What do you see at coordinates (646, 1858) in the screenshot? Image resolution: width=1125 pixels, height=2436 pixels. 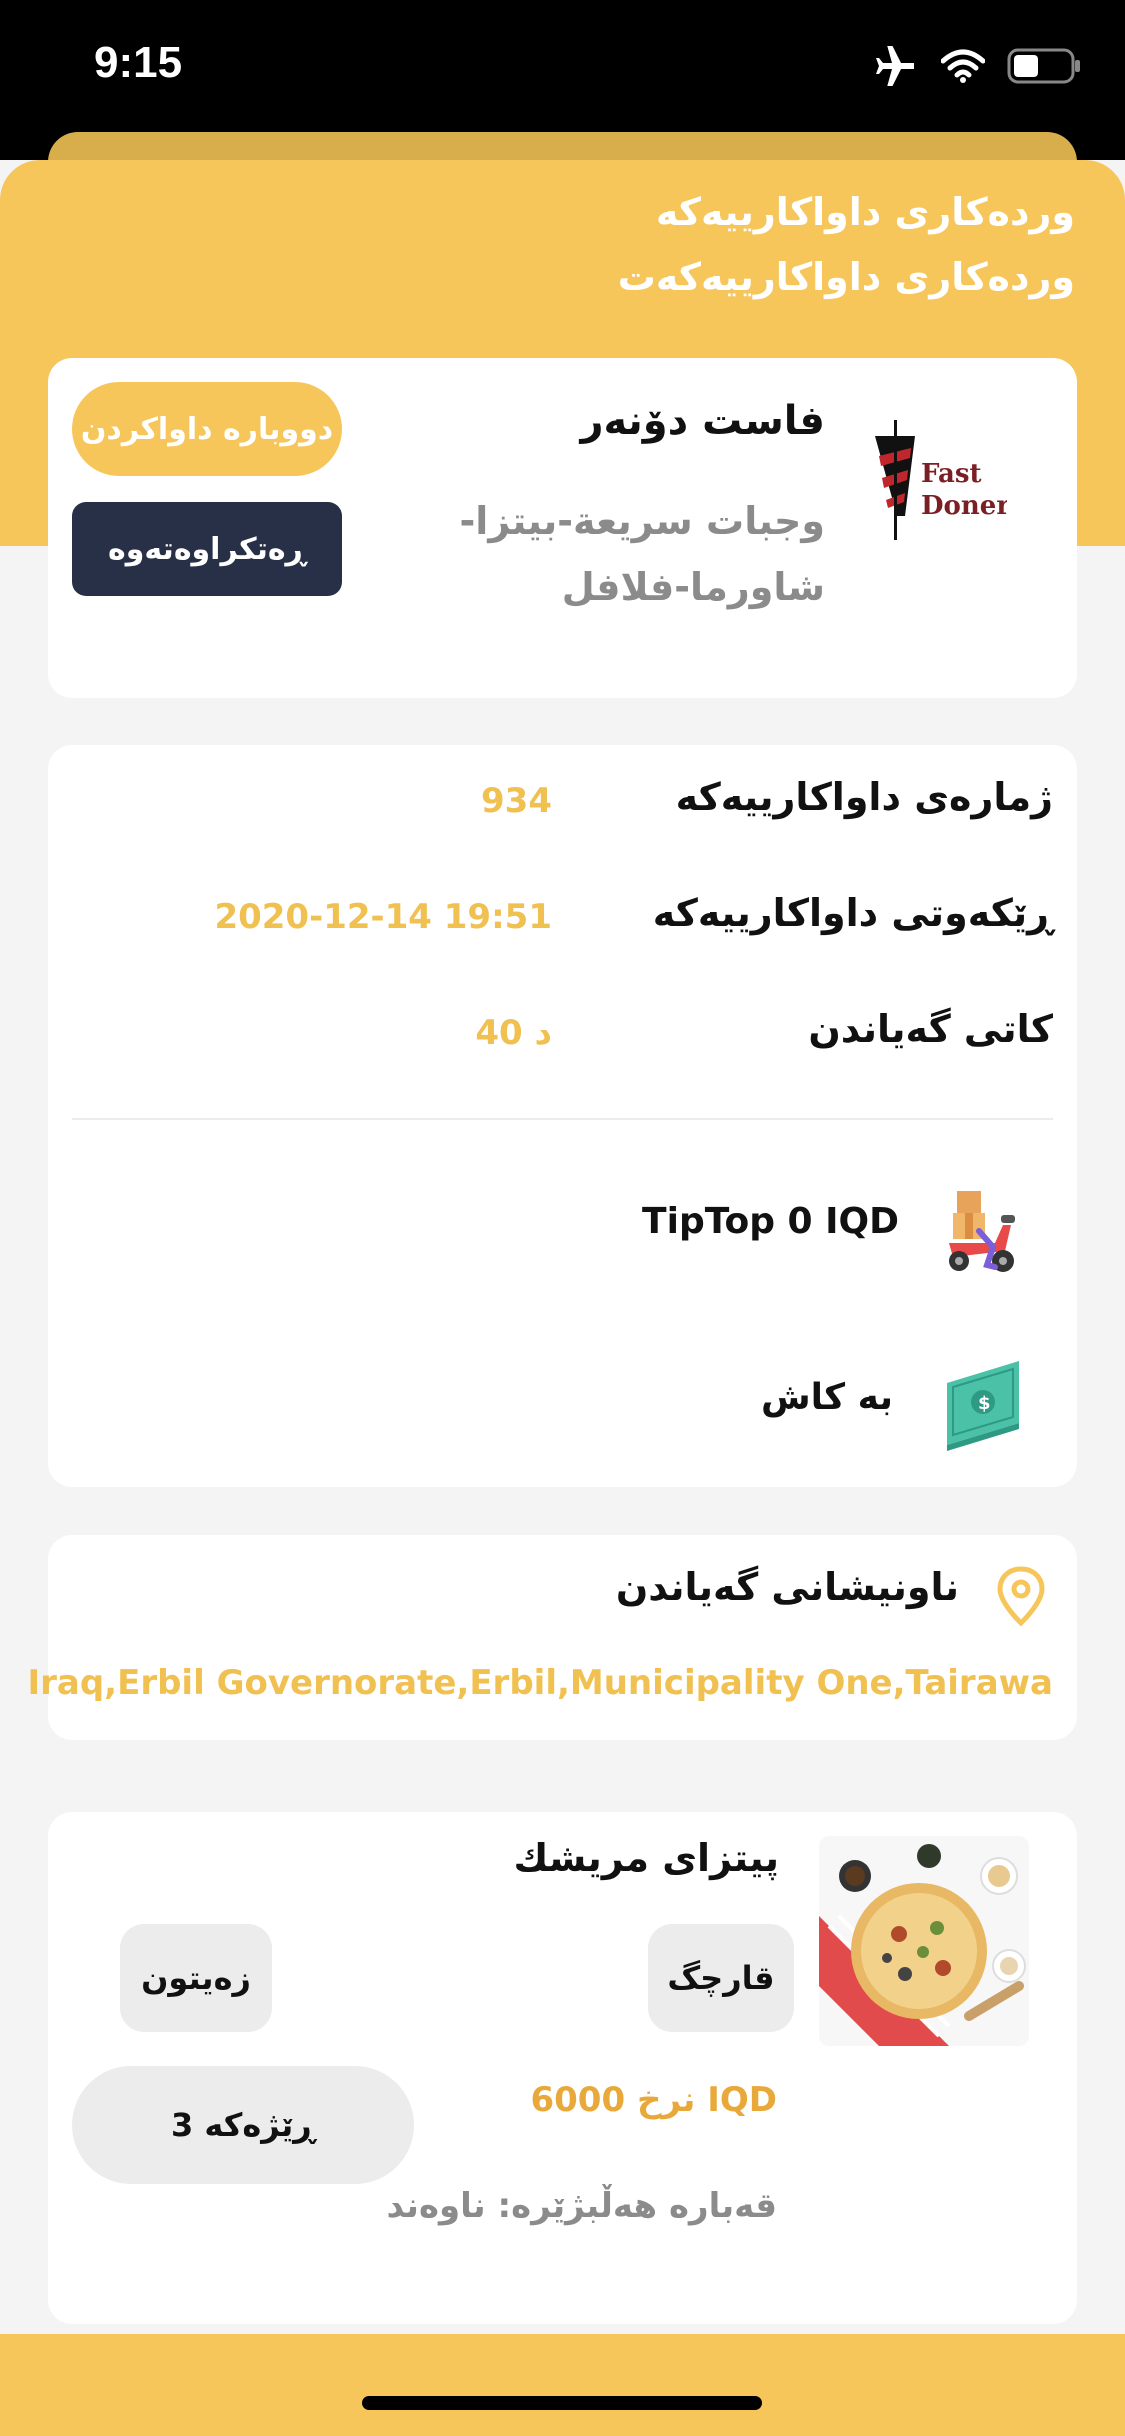 I see `item-name: پیتزای مریشك` at bounding box center [646, 1858].